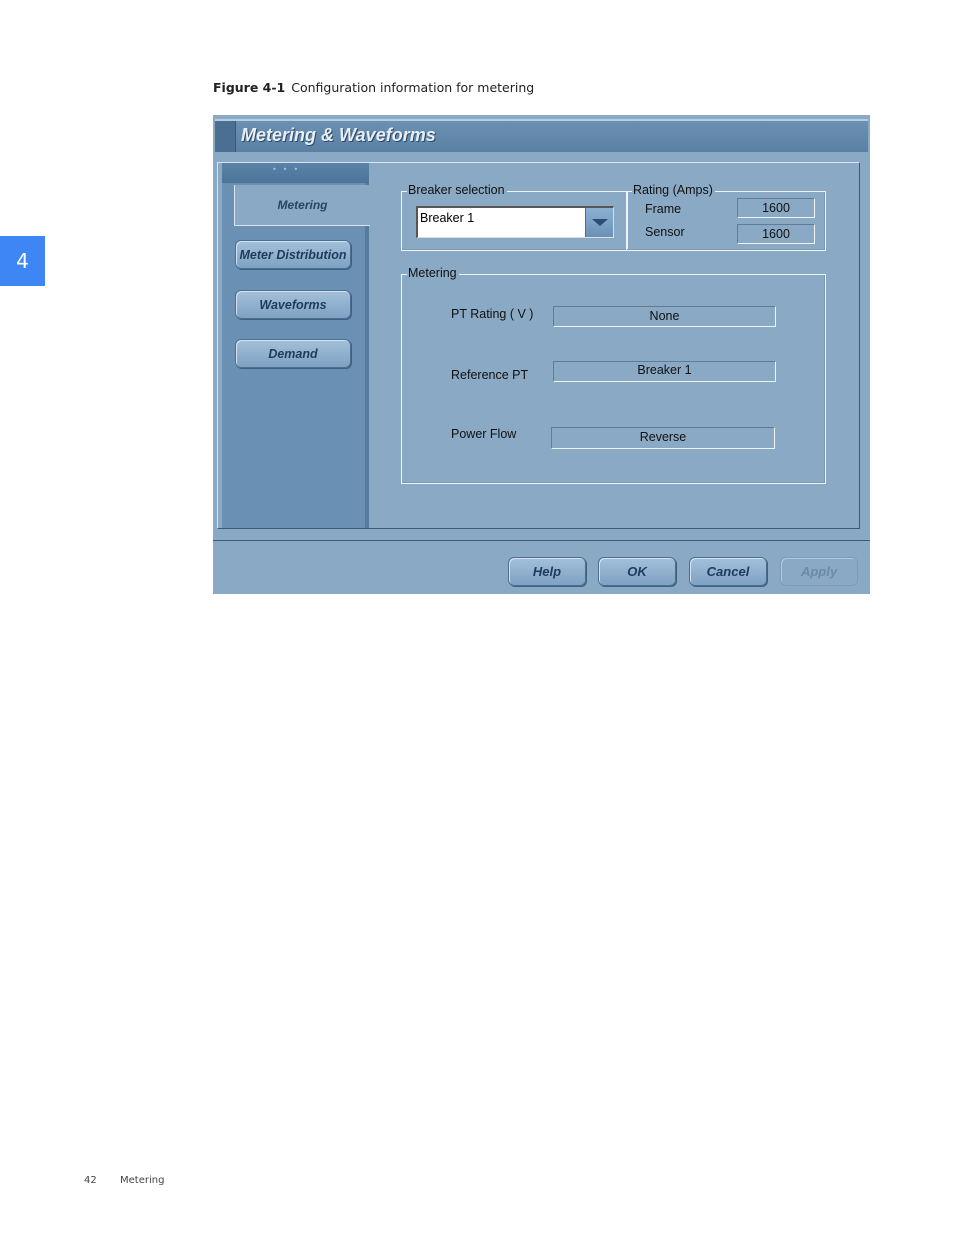  I want to click on dialog-title: Metering & Waveforms, so click(338, 135).